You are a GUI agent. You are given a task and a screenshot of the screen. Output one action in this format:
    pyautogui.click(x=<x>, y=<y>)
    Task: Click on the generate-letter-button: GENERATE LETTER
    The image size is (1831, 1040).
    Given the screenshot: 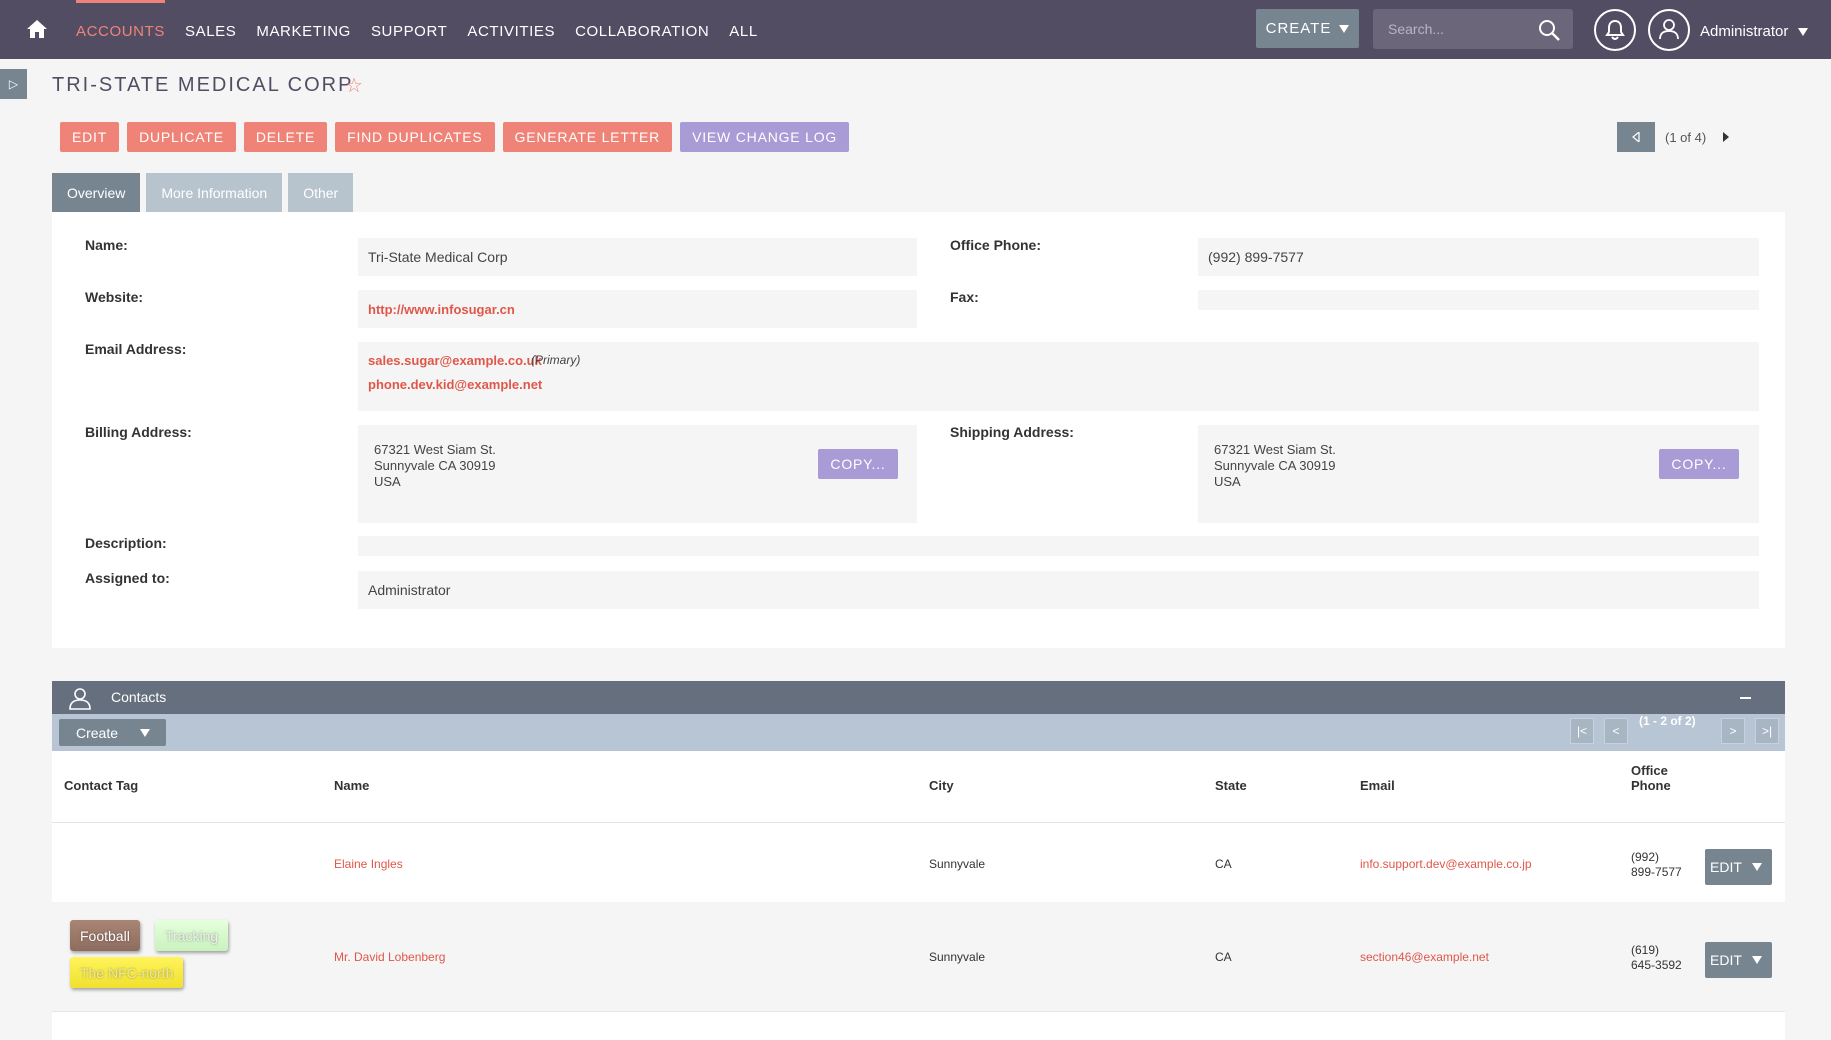 What is the action you would take?
    pyautogui.click(x=587, y=137)
    